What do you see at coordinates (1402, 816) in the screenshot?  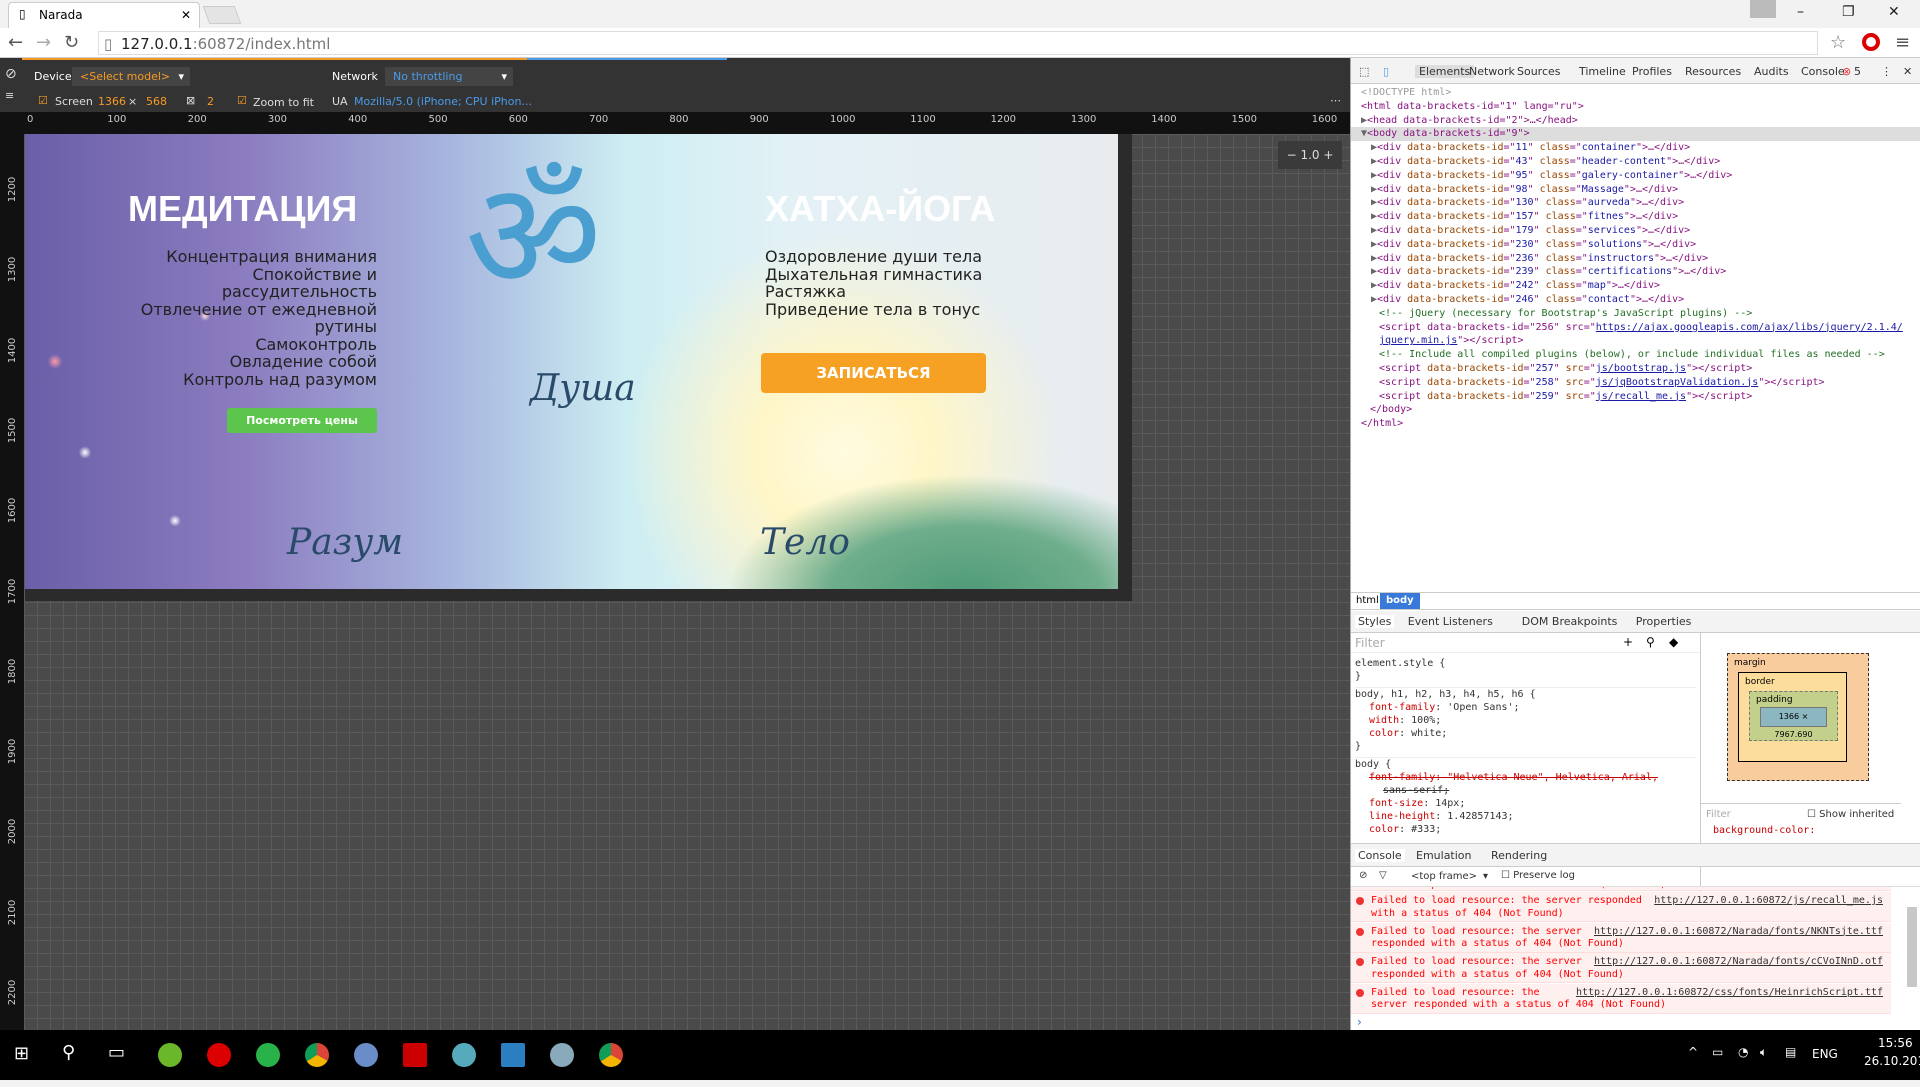 I see `property-name: line-height` at bounding box center [1402, 816].